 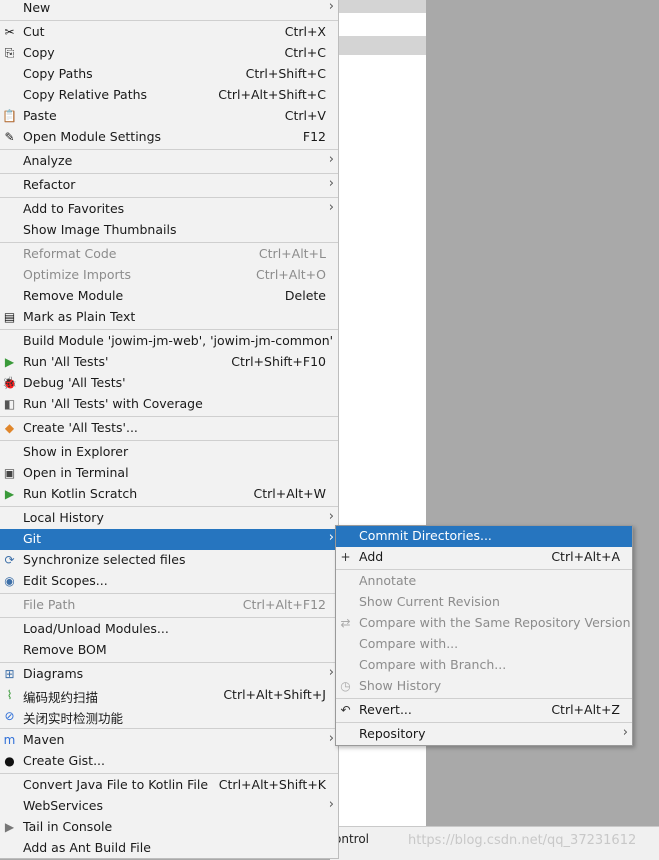 What do you see at coordinates (169, 806) in the screenshot?
I see `menu-item-webservices: WebServices ›` at bounding box center [169, 806].